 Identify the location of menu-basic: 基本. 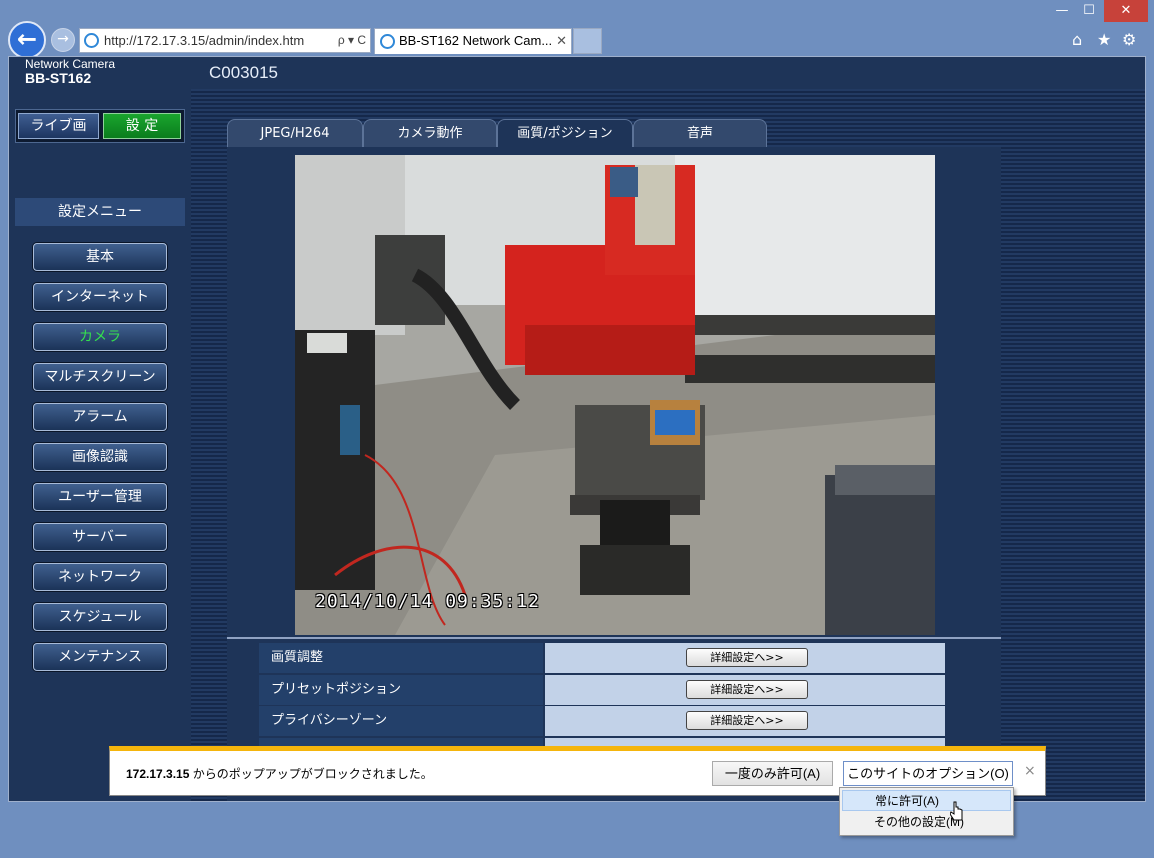
(100, 257).